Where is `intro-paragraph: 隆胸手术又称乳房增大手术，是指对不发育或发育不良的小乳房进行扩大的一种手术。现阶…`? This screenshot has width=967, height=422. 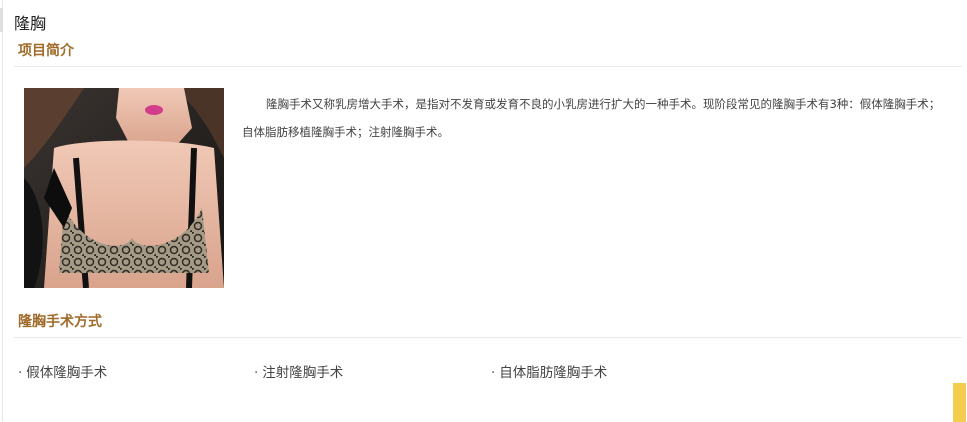
intro-paragraph: 隆胸手术又称乳房增大手术，是指对不发育或发育不良的小乳房进行扩大的一种手术。现阶… is located at coordinates (591, 118).